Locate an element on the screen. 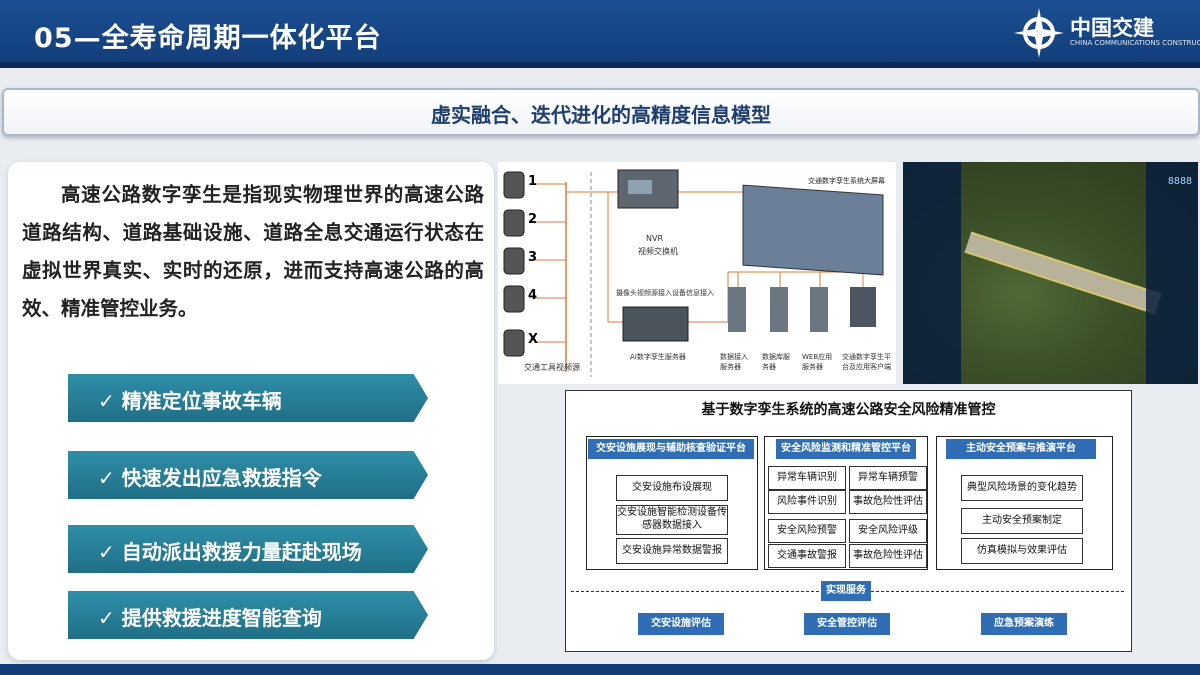 This screenshot has width=1200, height=675. diagram-cell: 异常车辆预警 is located at coordinates (888, 478).